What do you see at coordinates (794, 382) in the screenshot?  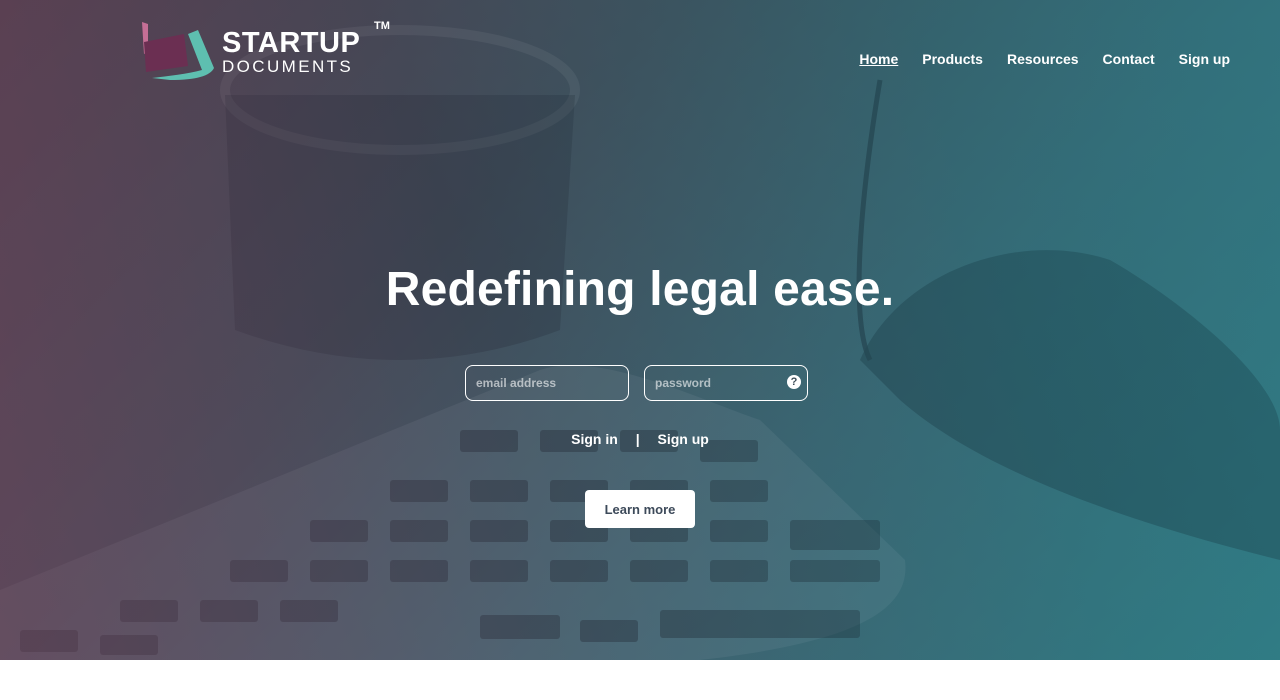 I see `help-icon: ?` at bounding box center [794, 382].